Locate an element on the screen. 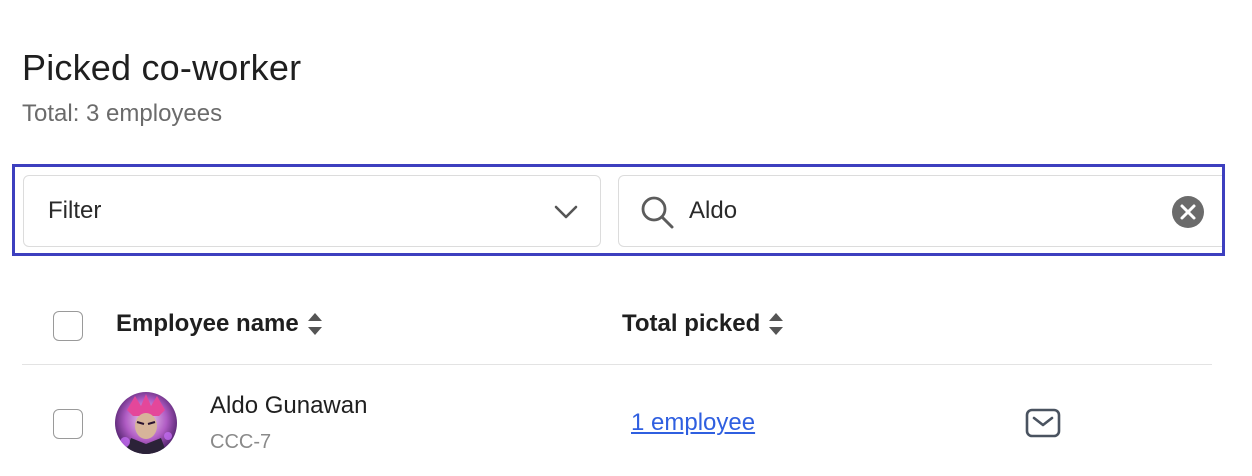 The width and height of the screenshot is (1252, 476). column-header-total-picked: Total picked is located at coordinates (703, 324).